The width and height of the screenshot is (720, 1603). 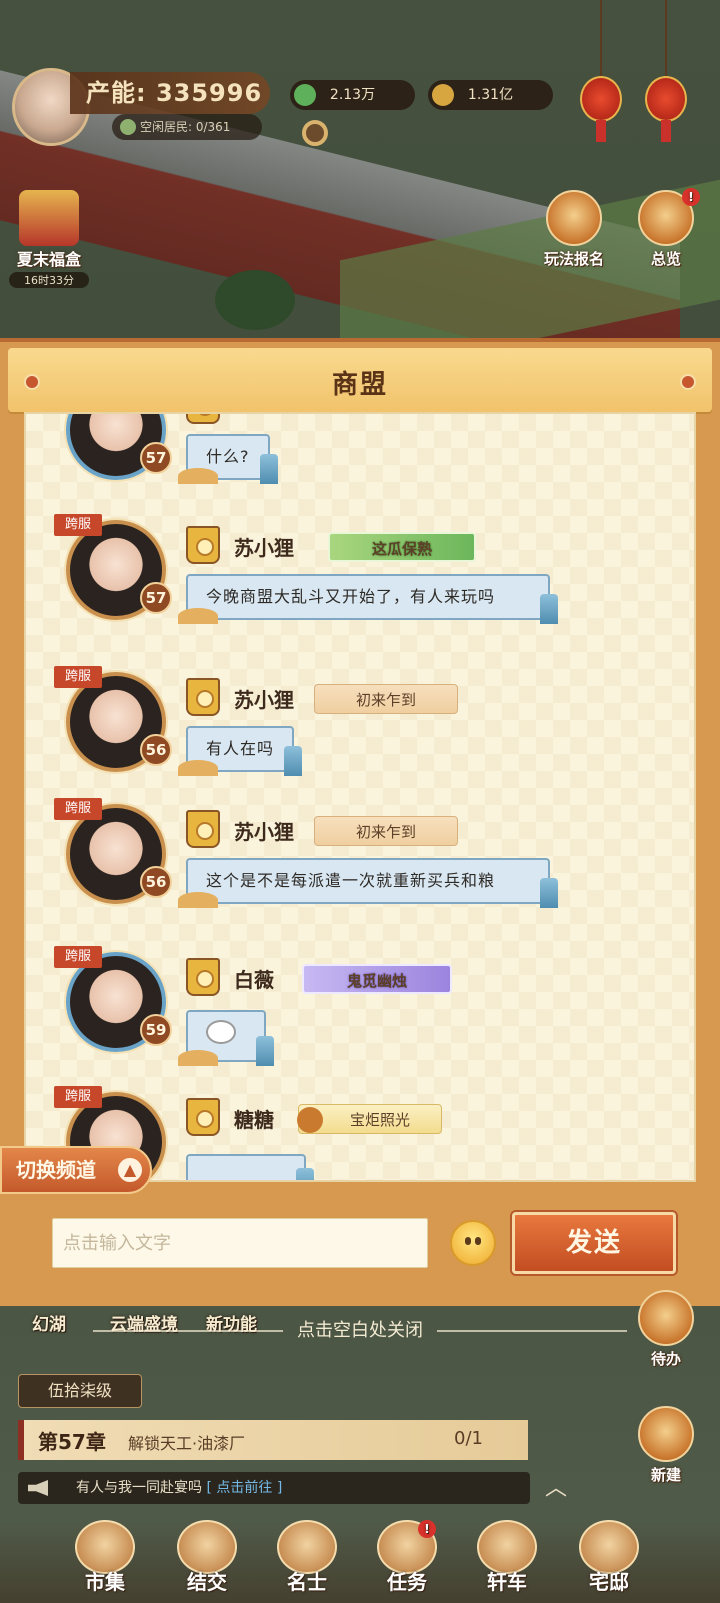 What do you see at coordinates (207, 1582) in the screenshot?
I see `dock-label: 结交` at bounding box center [207, 1582].